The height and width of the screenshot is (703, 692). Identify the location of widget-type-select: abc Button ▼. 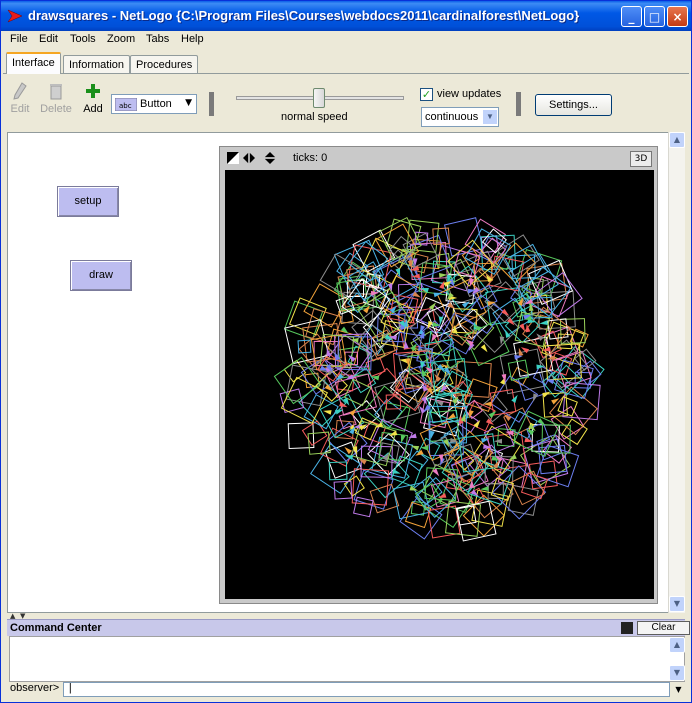
(154, 104).